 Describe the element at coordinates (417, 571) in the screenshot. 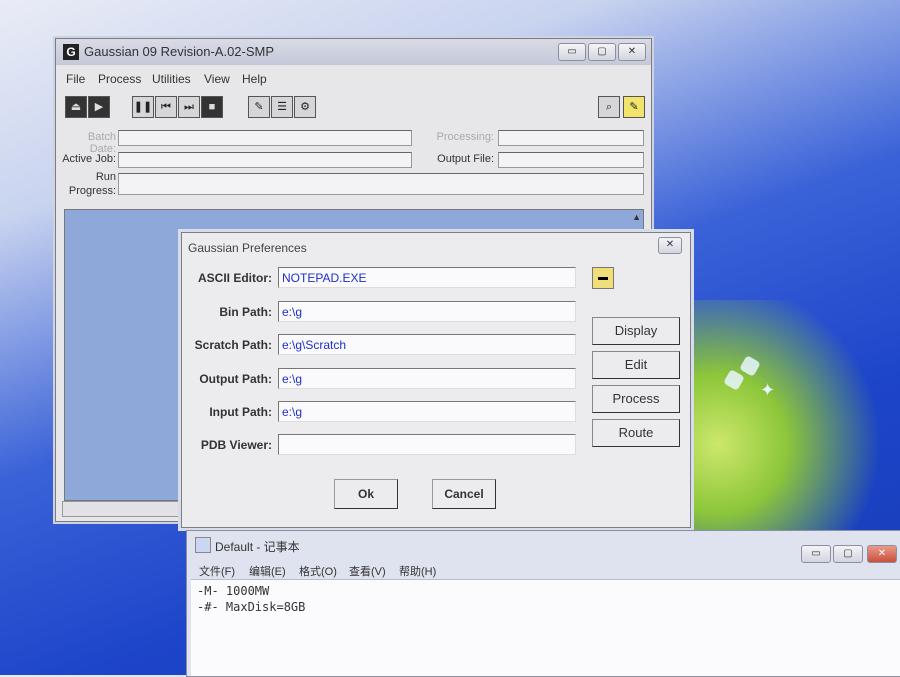

I see `notepad-menu-help: 帮助(H)` at that location.